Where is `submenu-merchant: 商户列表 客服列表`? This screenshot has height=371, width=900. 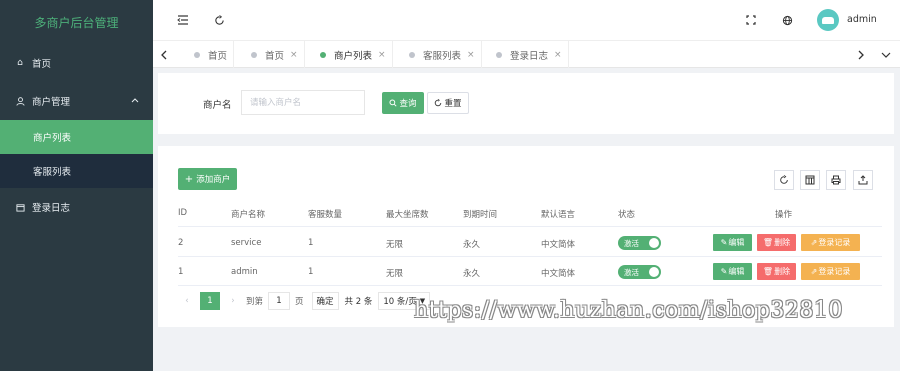
submenu-merchant: 商户列表 客服列表 is located at coordinates (76, 154).